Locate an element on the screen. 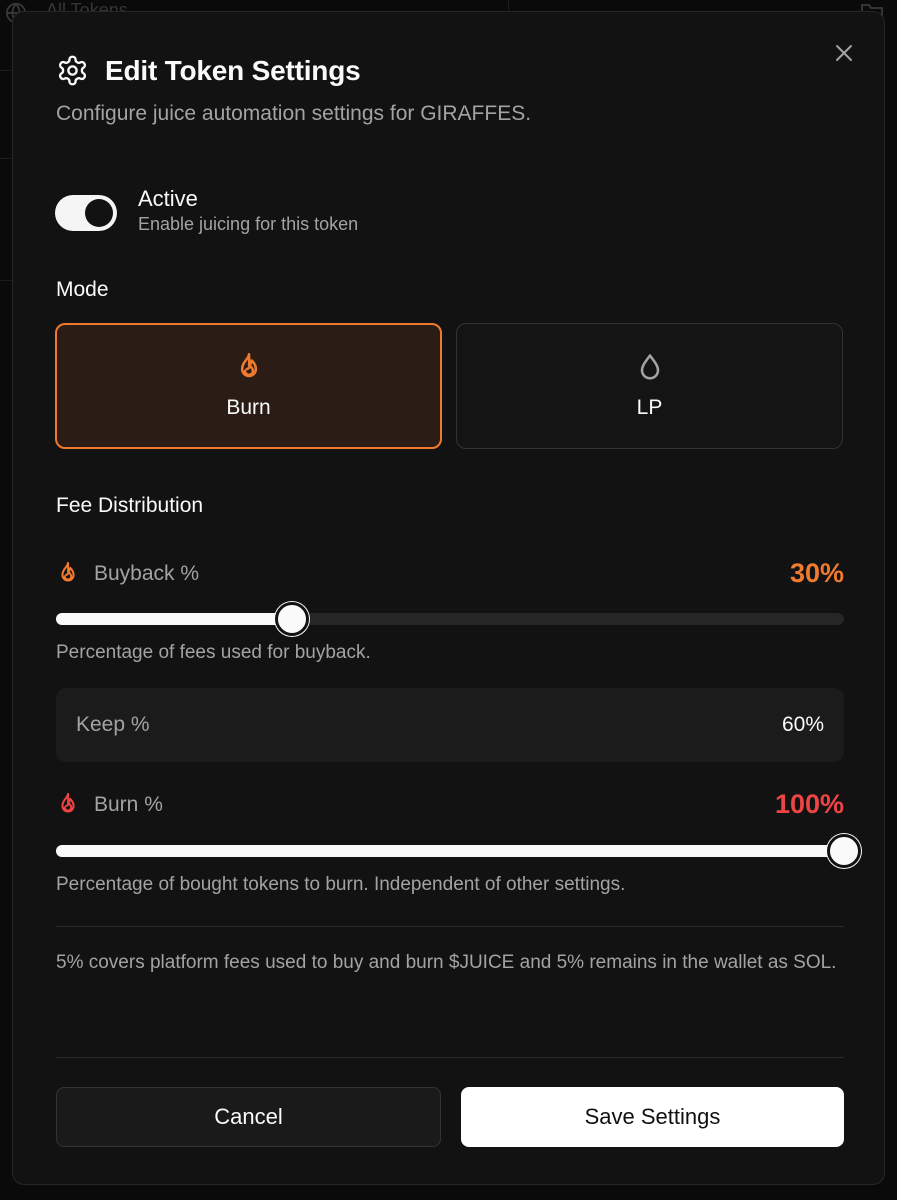  footer-divider is located at coordinates (450, 1057).